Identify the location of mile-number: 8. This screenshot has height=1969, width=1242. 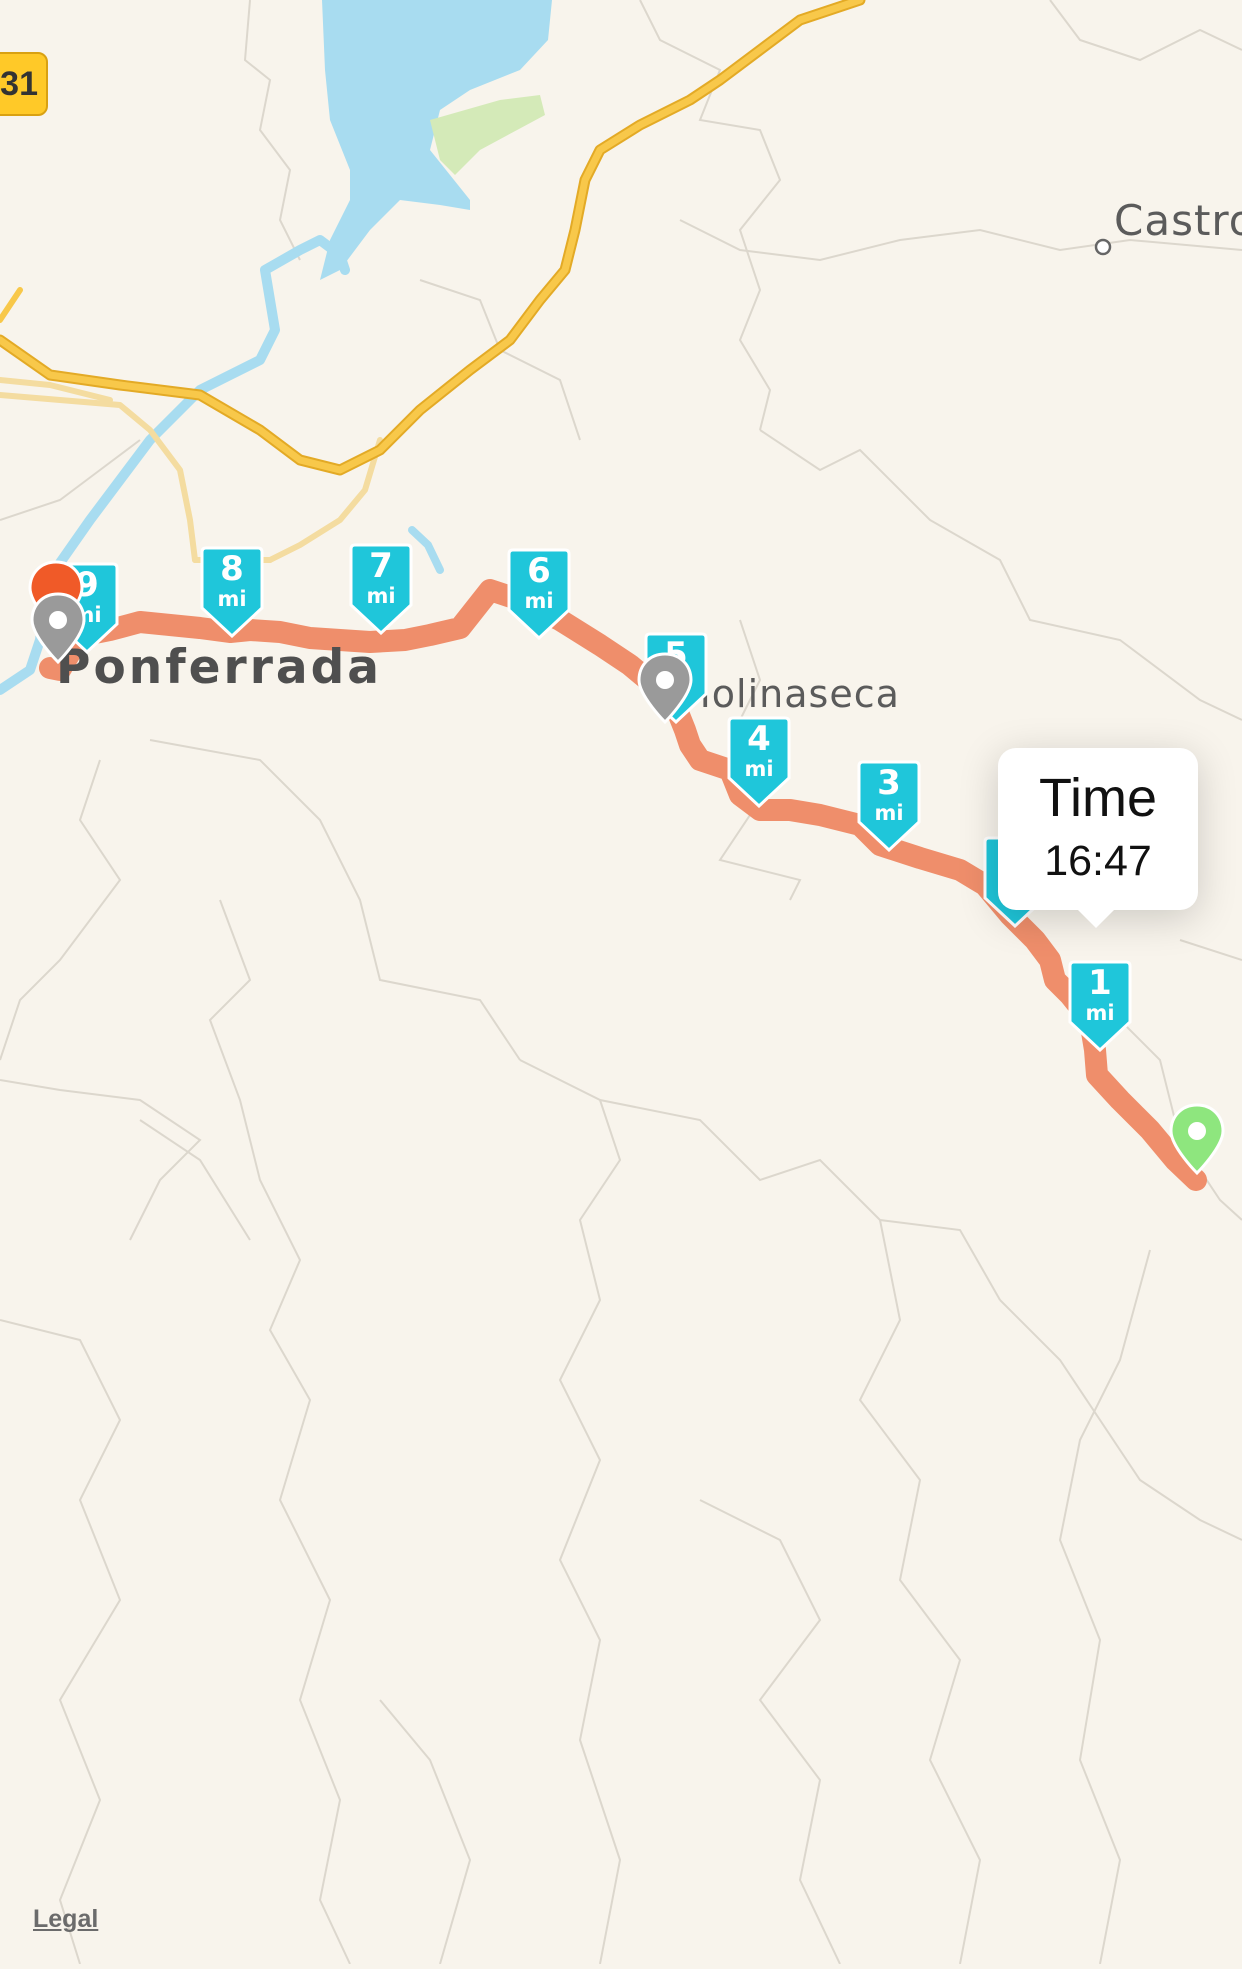
(232, 569).